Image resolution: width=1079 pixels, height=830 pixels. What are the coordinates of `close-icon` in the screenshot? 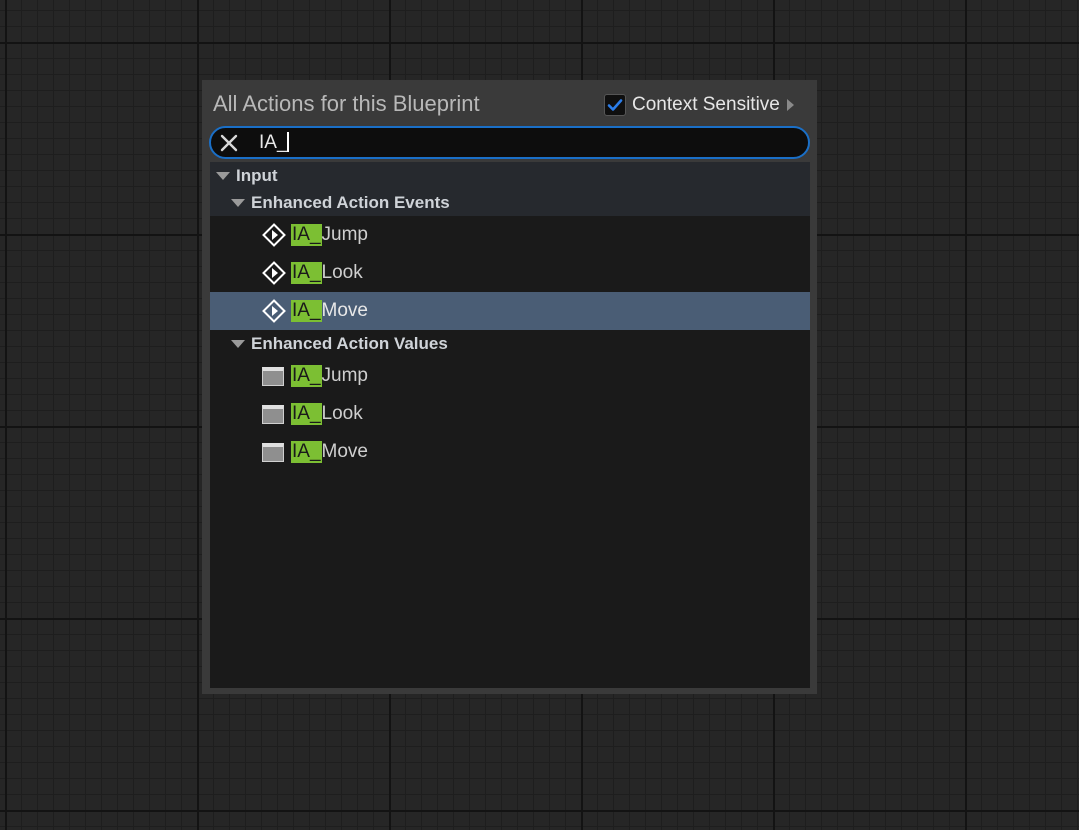 It's located at (229, 143).